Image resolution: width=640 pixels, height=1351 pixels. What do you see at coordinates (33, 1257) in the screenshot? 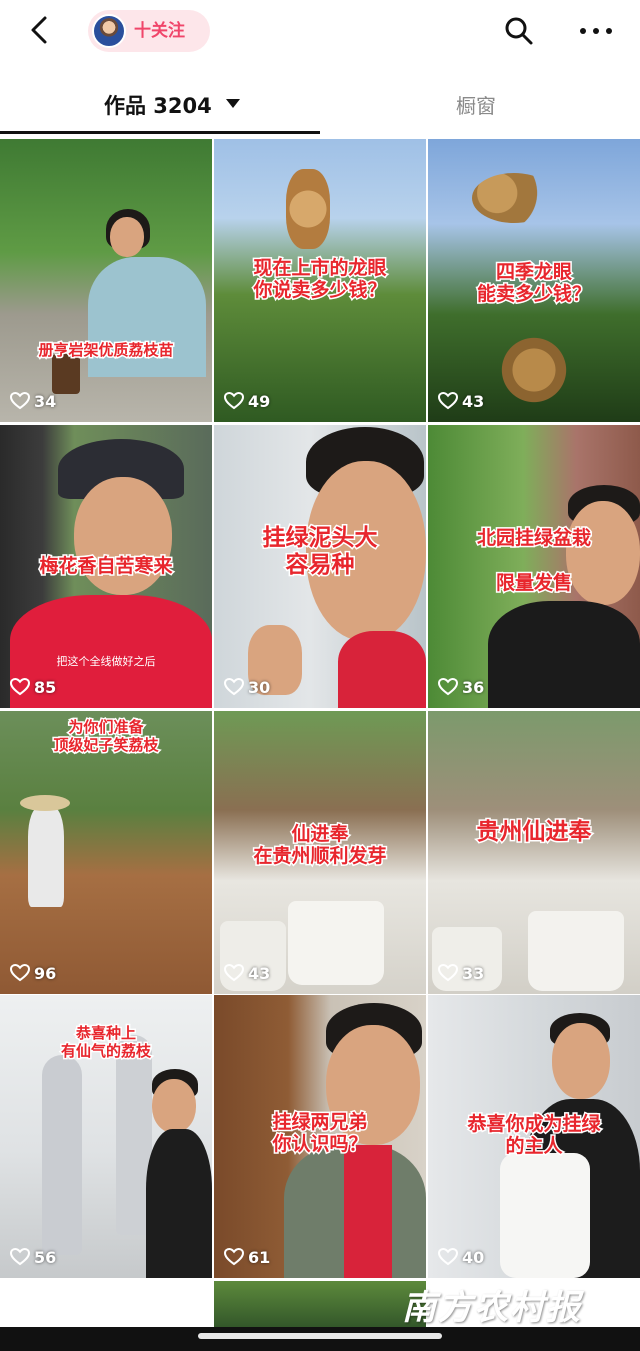
I see `like-count: 56` at bounding box center [33, 1257].